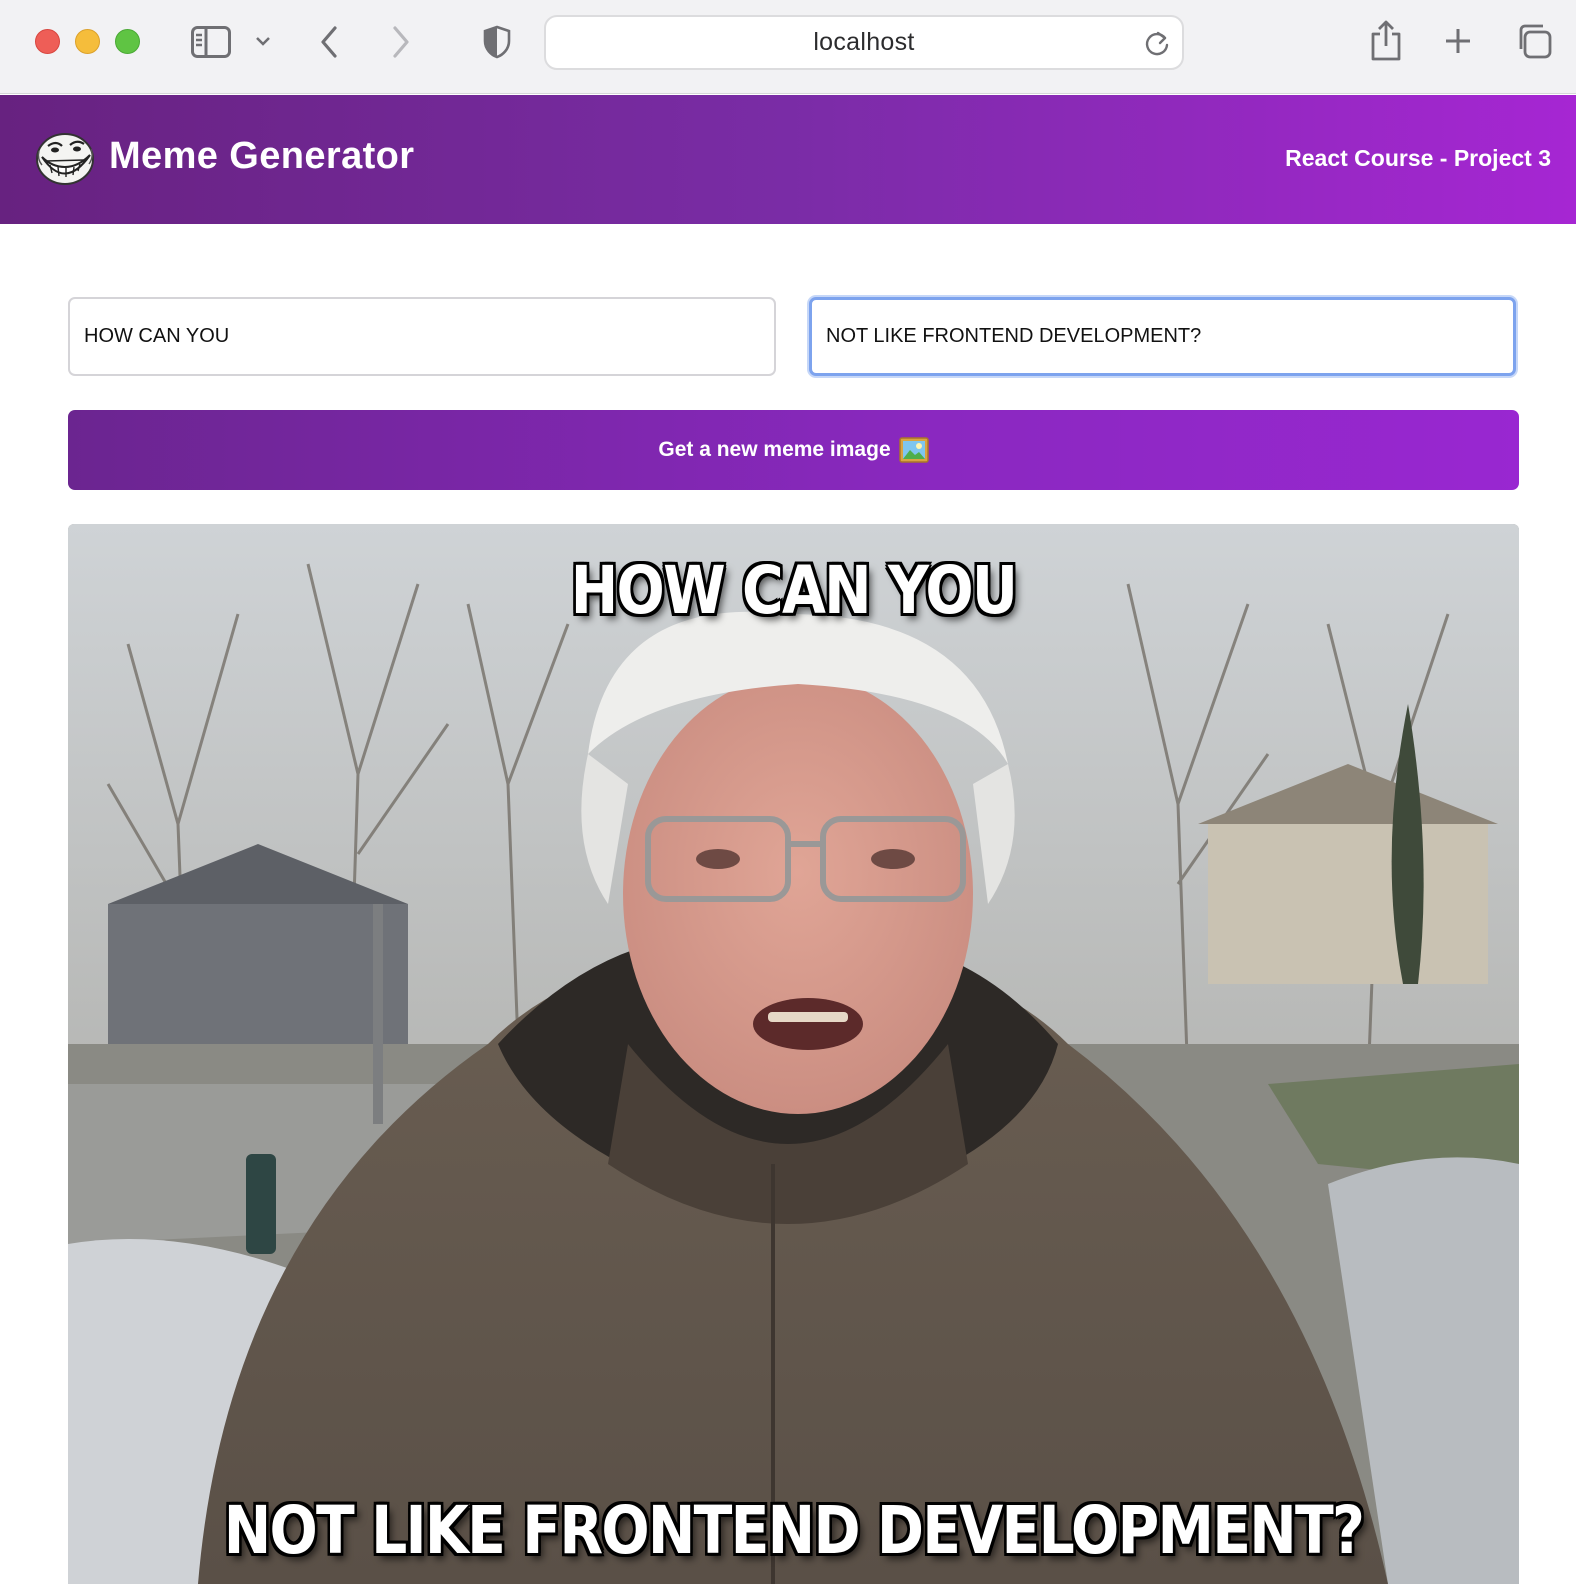 The width and height of the screenshot is (1576, 1584). I want to click on url-text: localhost, so click(864, 42).